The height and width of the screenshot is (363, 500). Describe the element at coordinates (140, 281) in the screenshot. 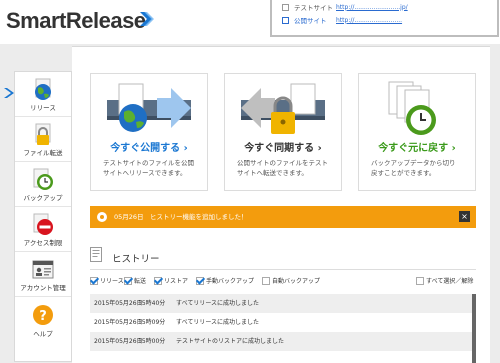

I see `filter-label: 転送` at that location.